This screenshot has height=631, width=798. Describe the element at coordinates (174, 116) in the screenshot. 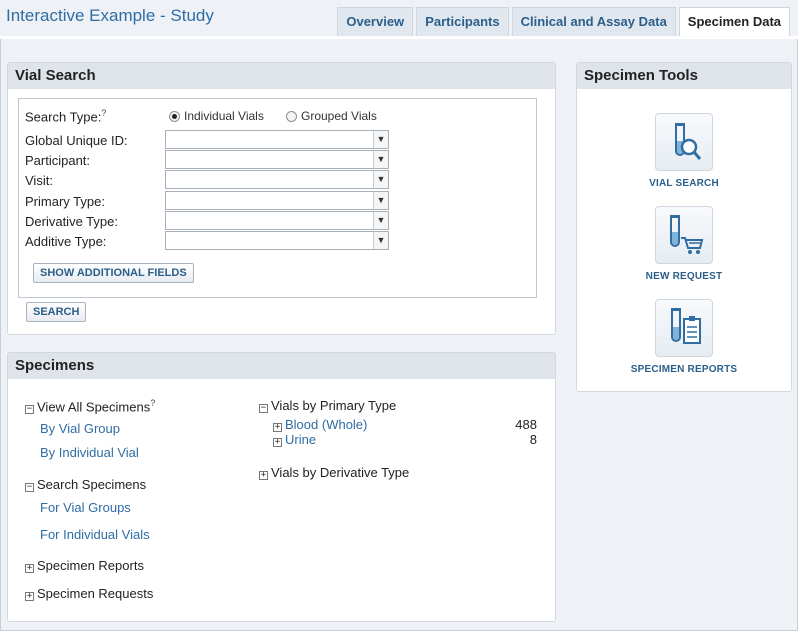

I see `radio-selected-icon` at that location.